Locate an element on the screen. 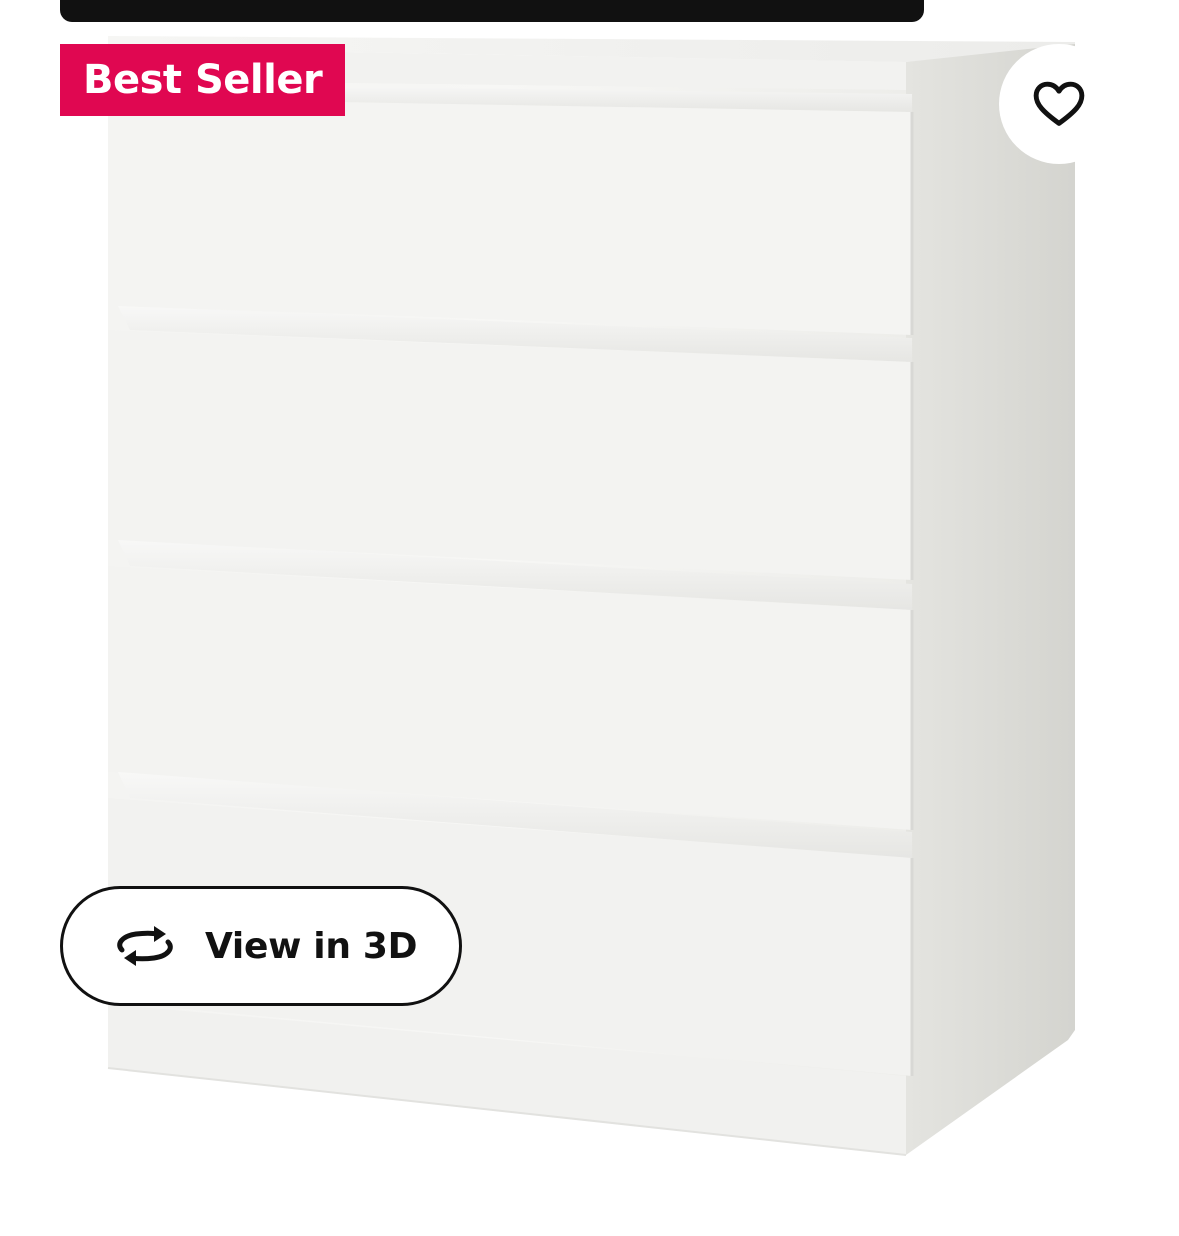 Image resolution: width=1179 pixels, height=1236 pixels. top-bar is located at coordinates (492, 11).